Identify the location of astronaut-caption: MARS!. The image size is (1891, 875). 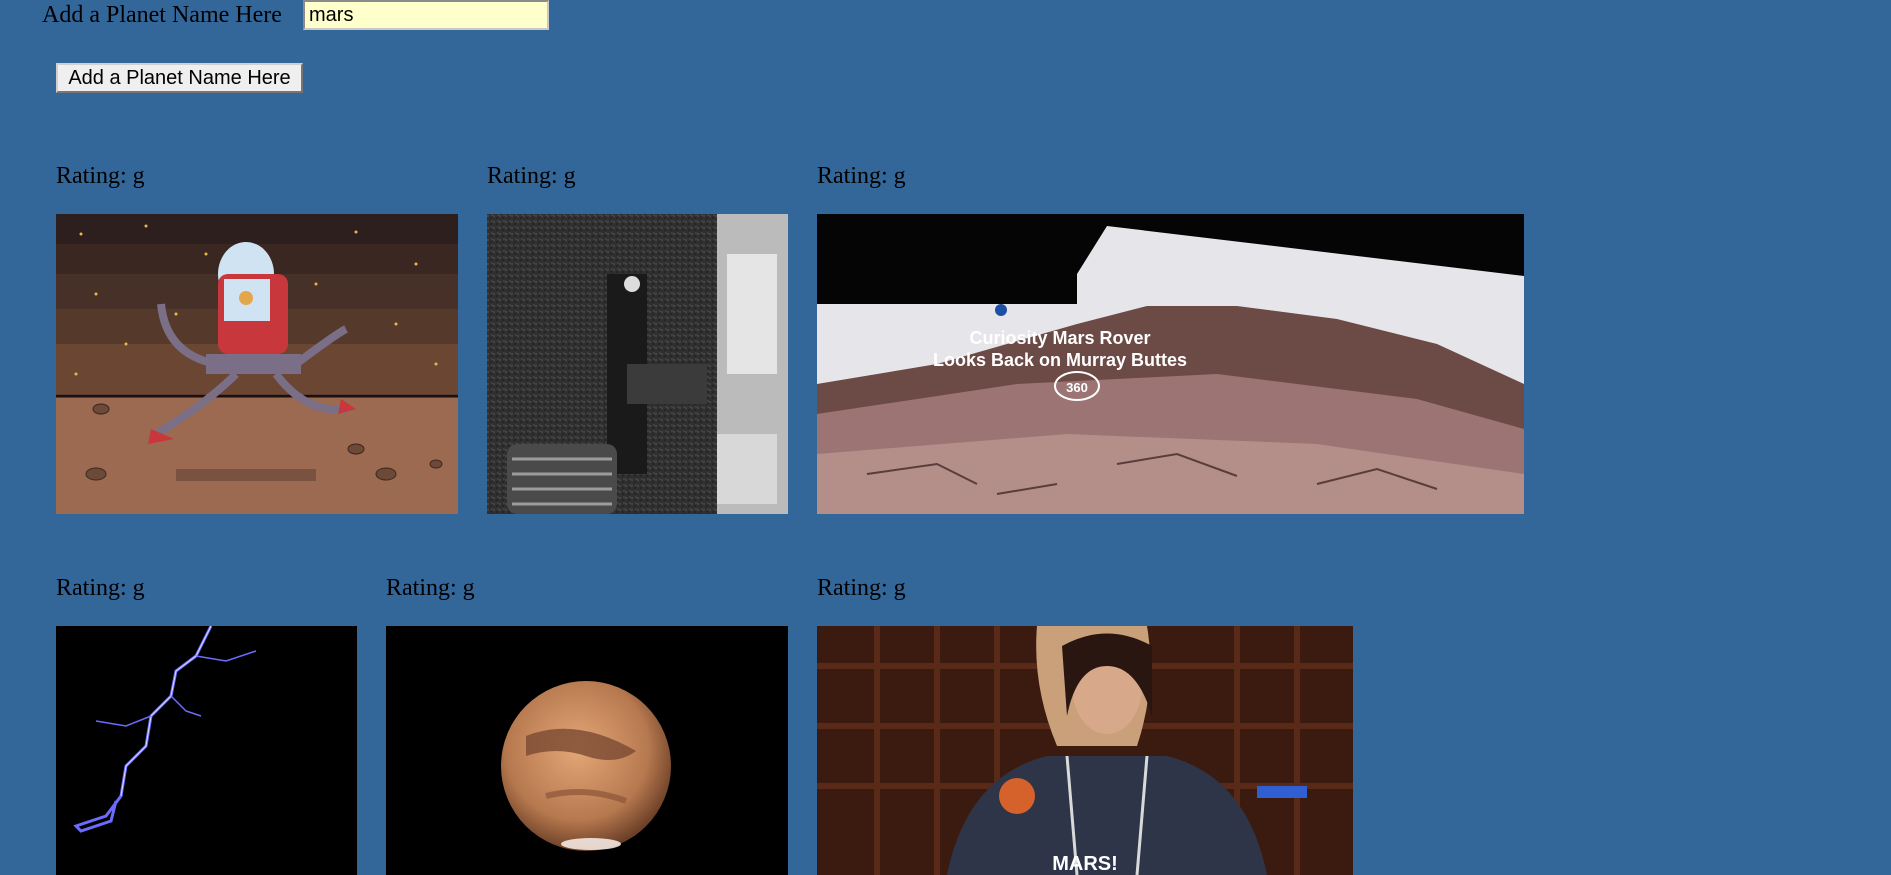
(1085, 864).